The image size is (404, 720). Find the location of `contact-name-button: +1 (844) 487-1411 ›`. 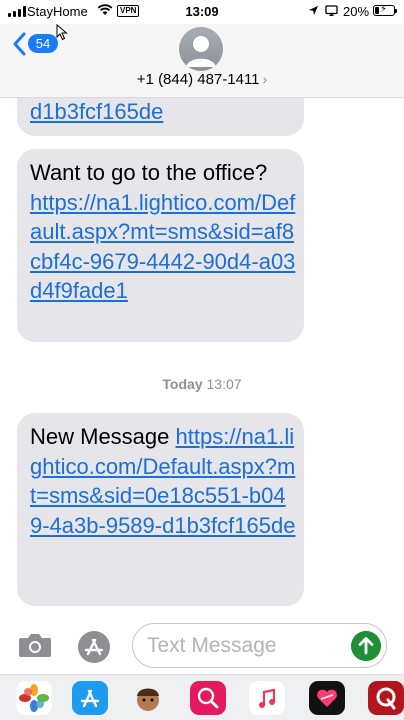

contact-name-button: +1 (844) 487-1411 › is located at coordinates (202, 79).